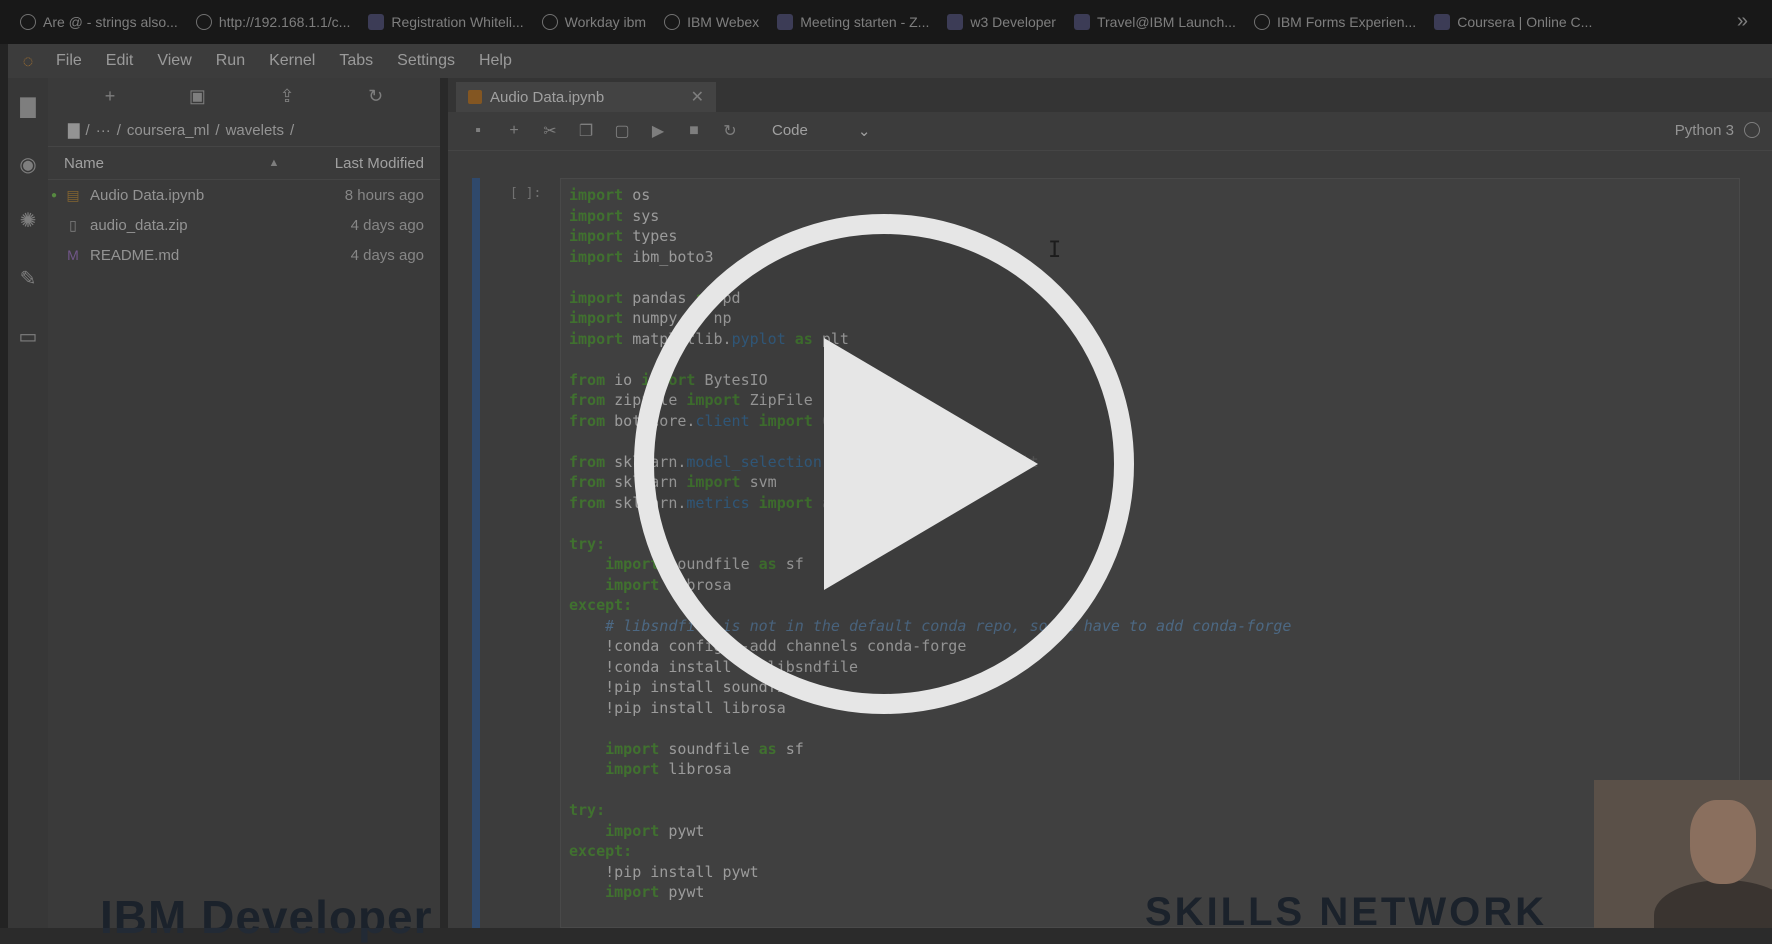 This screenshot has width=1772, height=944. Describe the element at coordinates (711, 22) in the screenshot. I see `bookmark: IBM Webex` at that location.